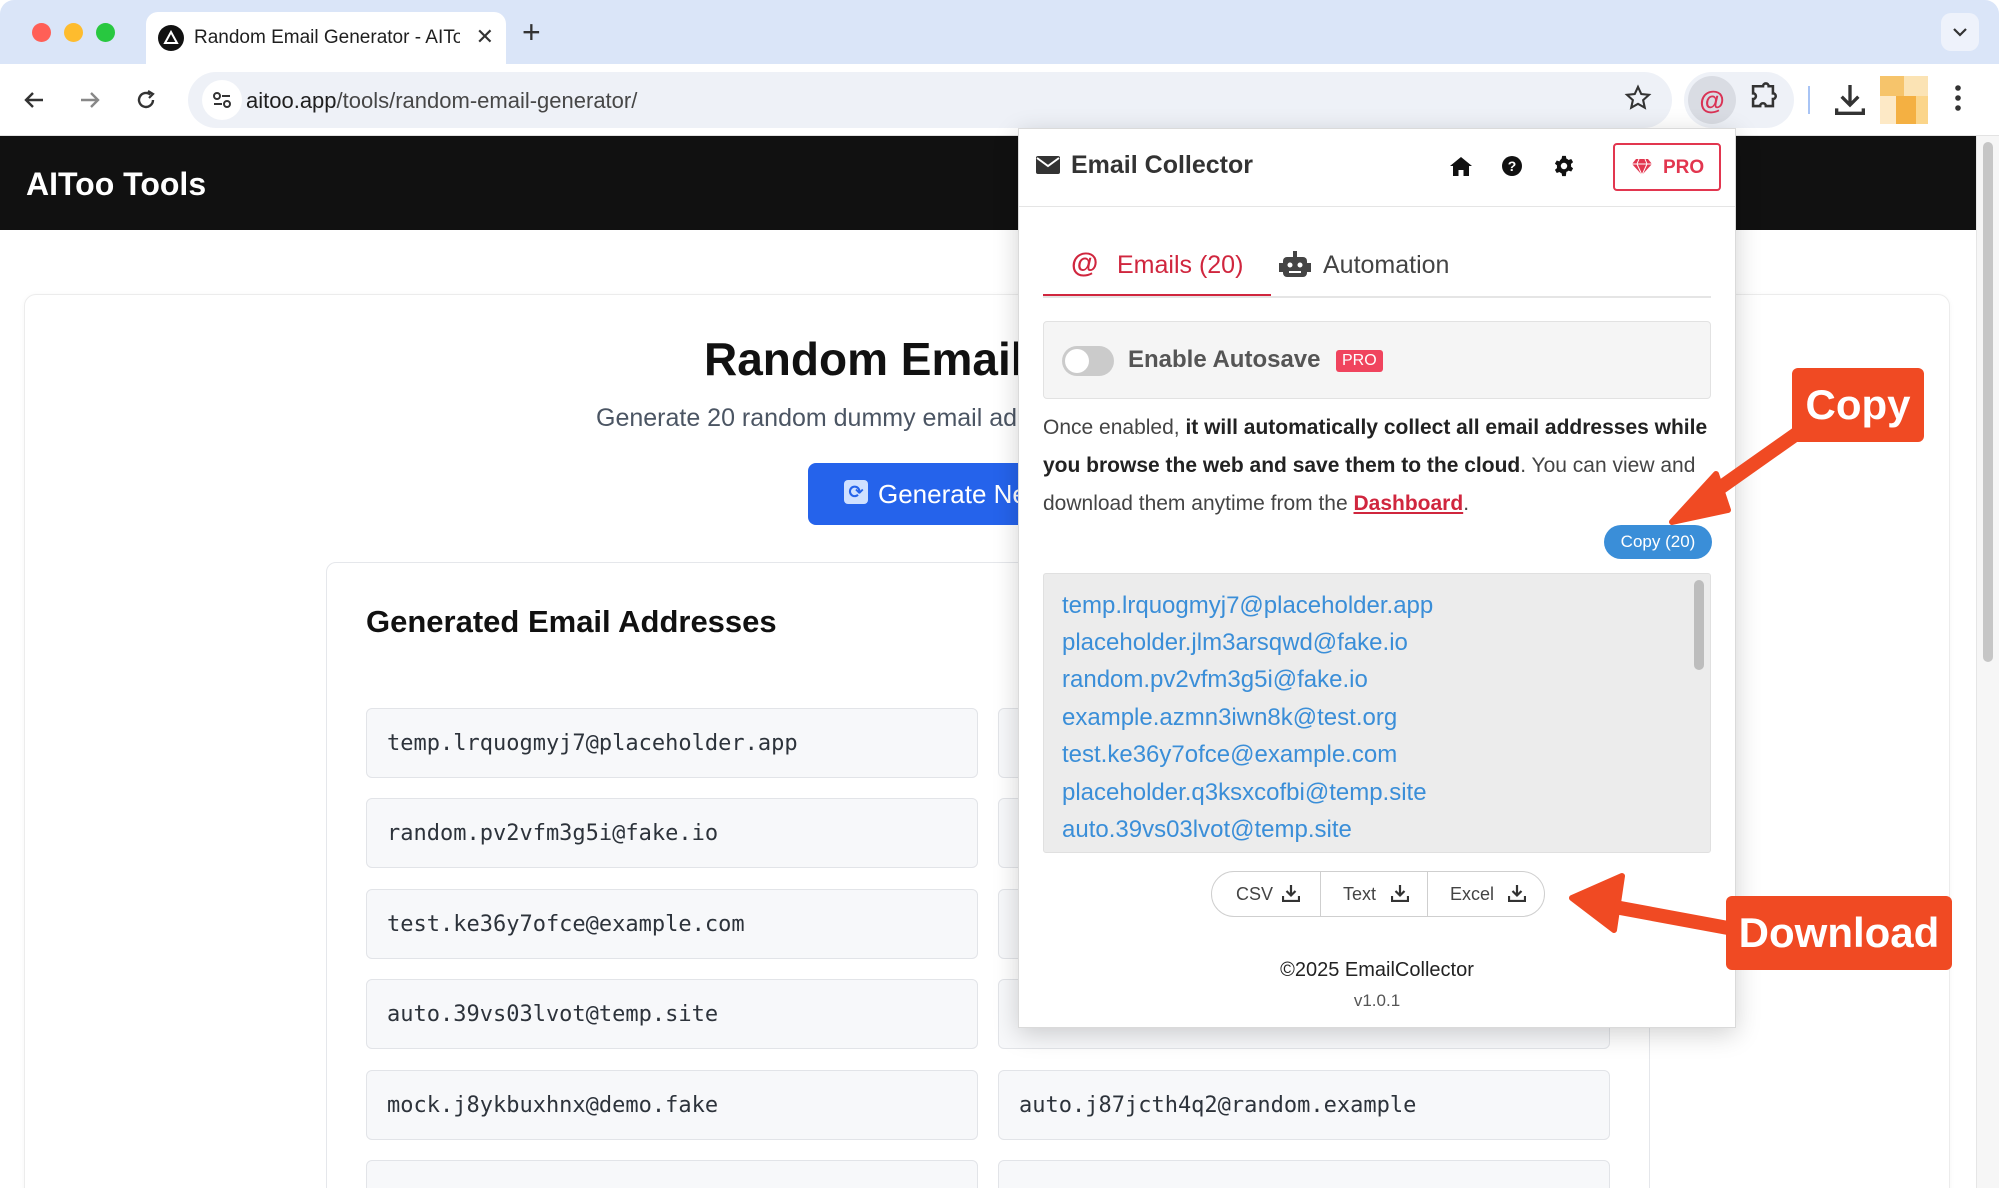 This screenshot has width=1999, height=1188. I want to click on copy-arrow-head, so click(1700, 498).